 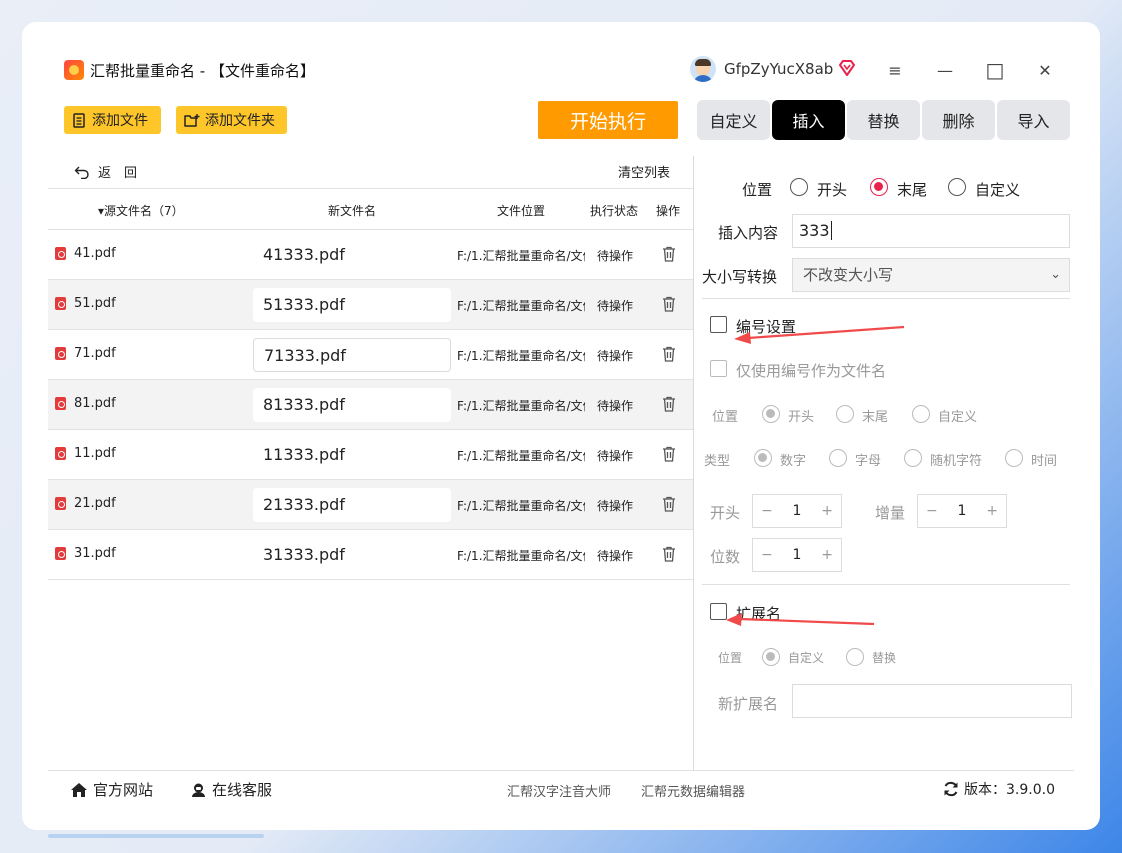 I want to click on header-divider-top, so click(x=370, y=188).